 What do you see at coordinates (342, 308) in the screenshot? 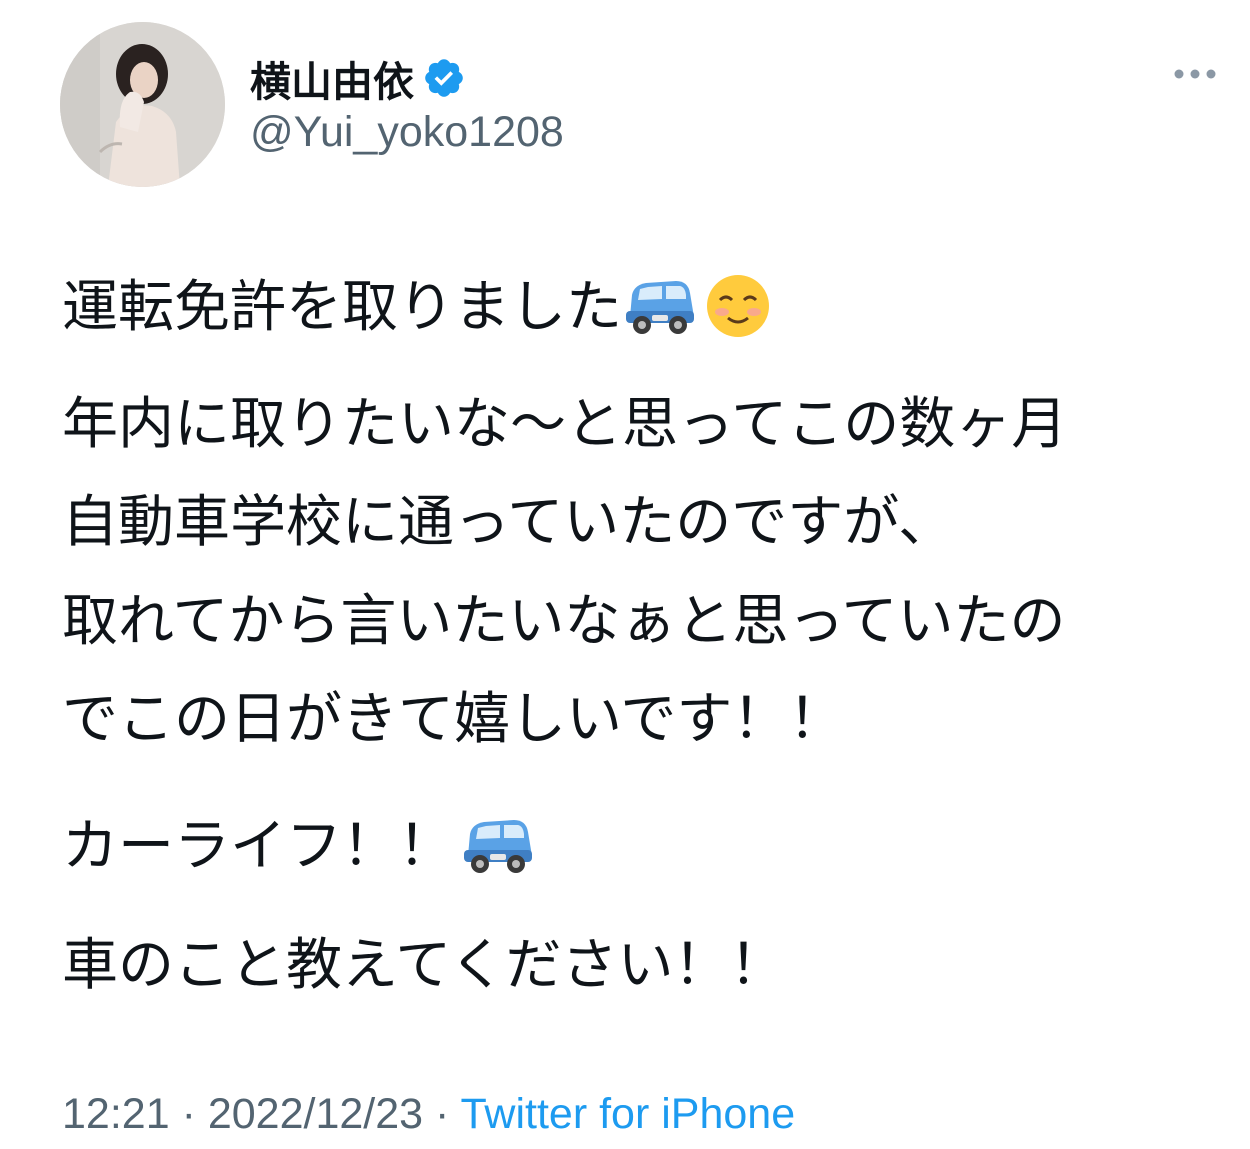
I see `tweet-text: 運転免許を取りました` at bounding box center [342, 308].